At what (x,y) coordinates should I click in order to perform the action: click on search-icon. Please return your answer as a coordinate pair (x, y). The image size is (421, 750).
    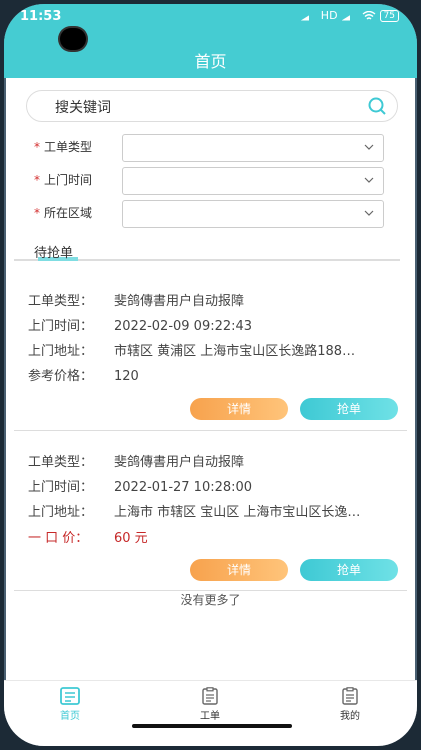
    Looking at the image, I should click on (377, 106).